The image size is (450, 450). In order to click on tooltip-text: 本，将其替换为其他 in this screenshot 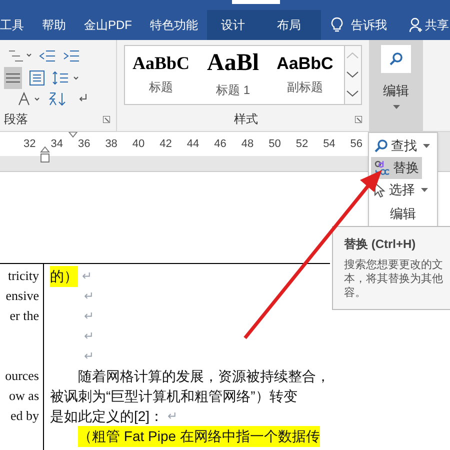, I will do `click(394, 279)`.